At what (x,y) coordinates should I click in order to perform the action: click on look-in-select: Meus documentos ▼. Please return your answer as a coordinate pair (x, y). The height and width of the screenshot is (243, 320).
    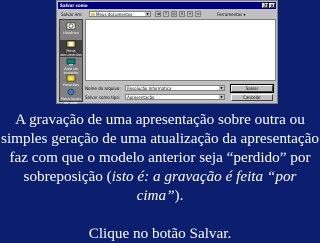
    Looking at the image, I should click on (120, 14).